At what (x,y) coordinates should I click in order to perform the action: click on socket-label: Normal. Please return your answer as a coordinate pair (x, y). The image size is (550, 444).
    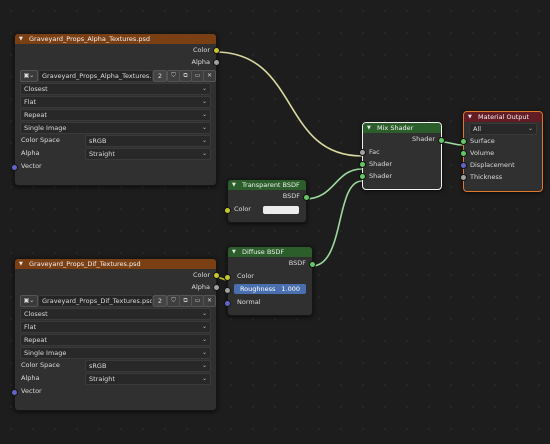
    Looking at the image, I should click on (249, 302).